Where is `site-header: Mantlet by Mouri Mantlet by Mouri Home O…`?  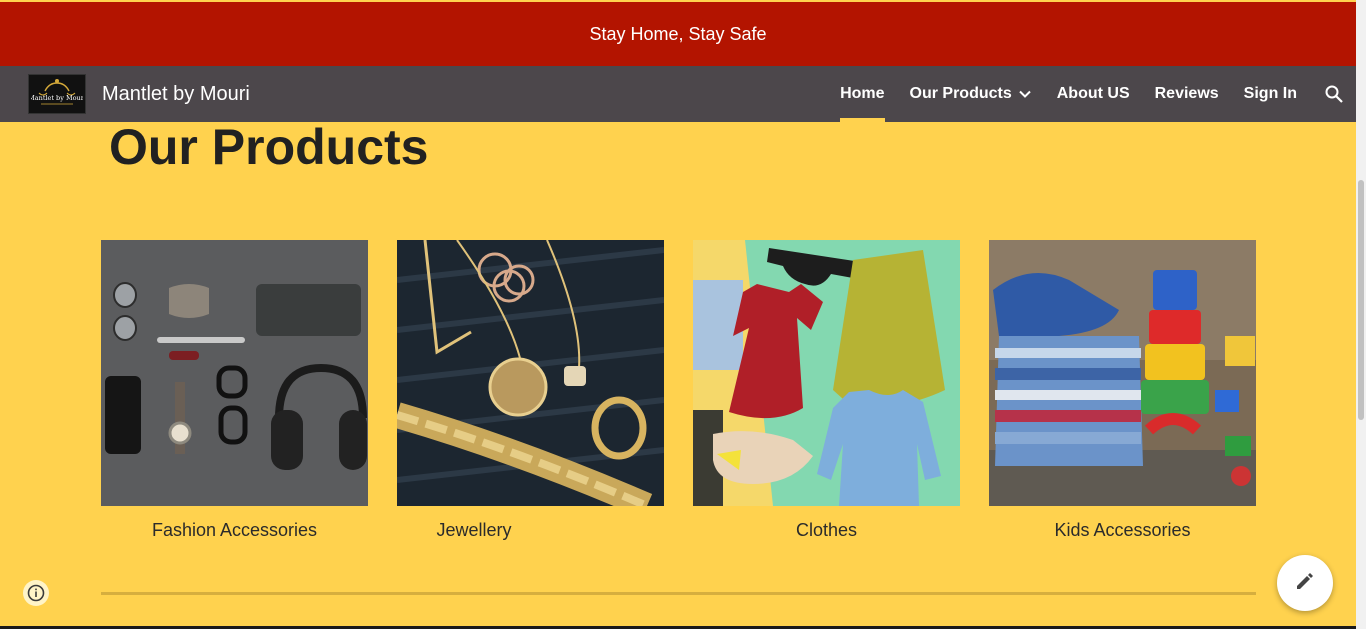 site-header: Mantlet by Mouri Mantlet by Mouri Home O… is located at coordinates (678, 94).